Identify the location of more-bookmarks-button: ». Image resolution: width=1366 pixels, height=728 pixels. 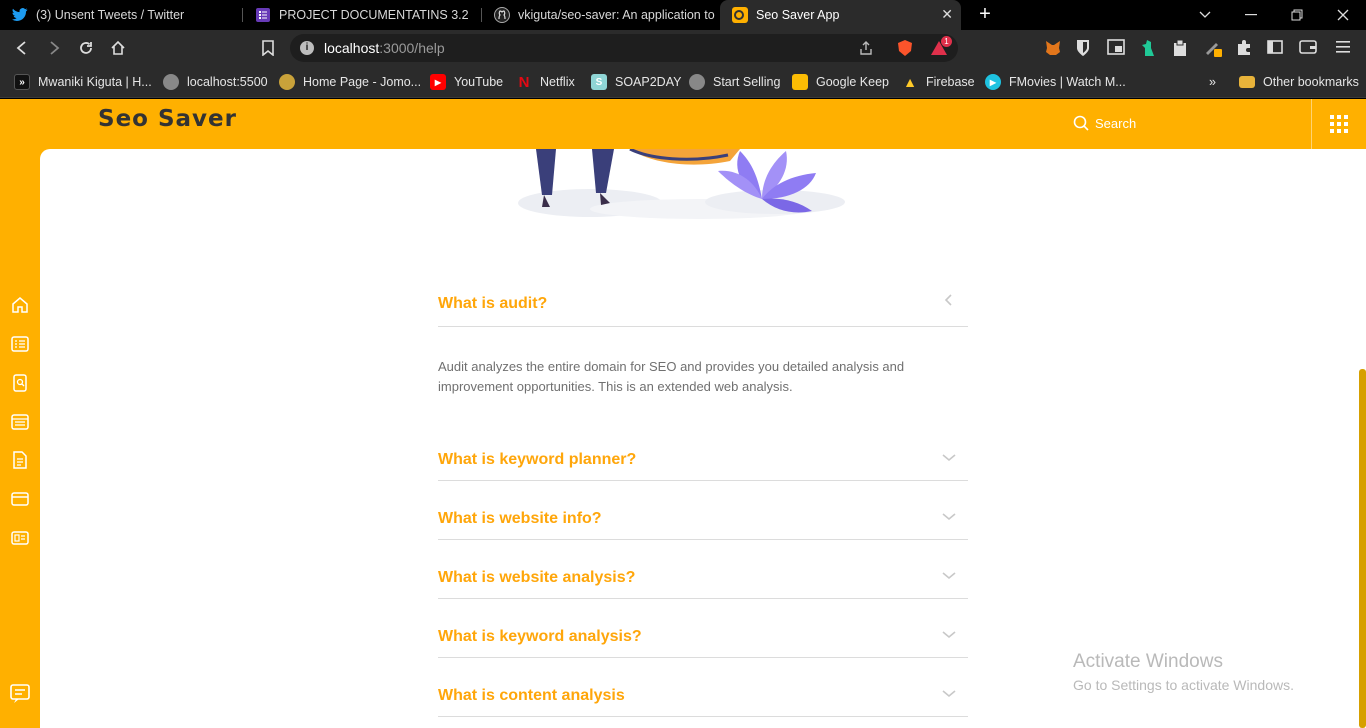
(1212, 82).